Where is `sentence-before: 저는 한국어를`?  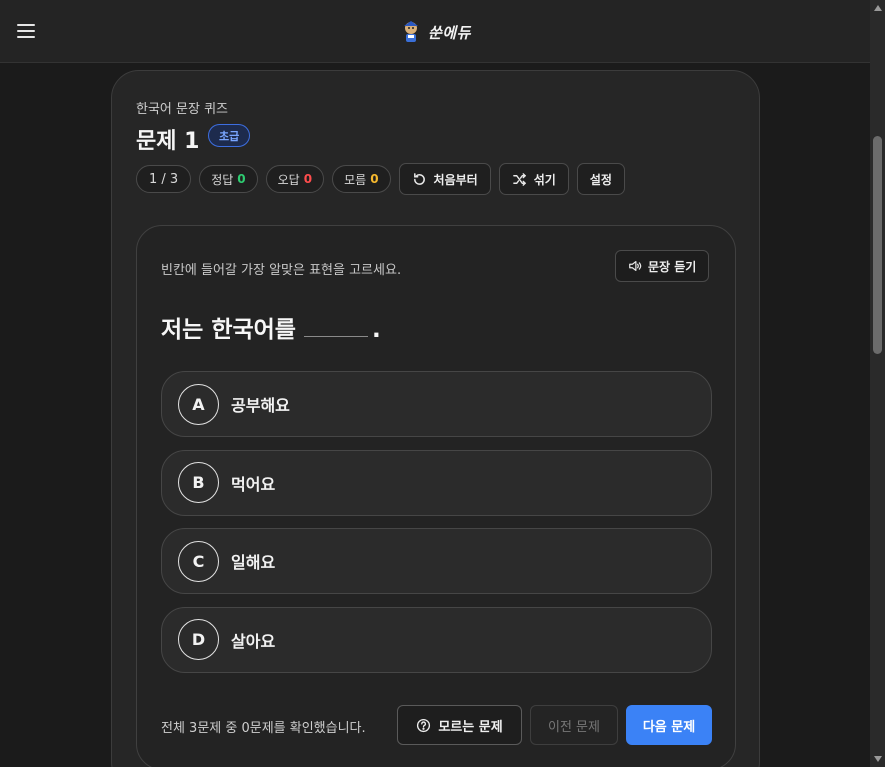 sentence-before: 저는 한국어를 is located at coordinates (228, 330).